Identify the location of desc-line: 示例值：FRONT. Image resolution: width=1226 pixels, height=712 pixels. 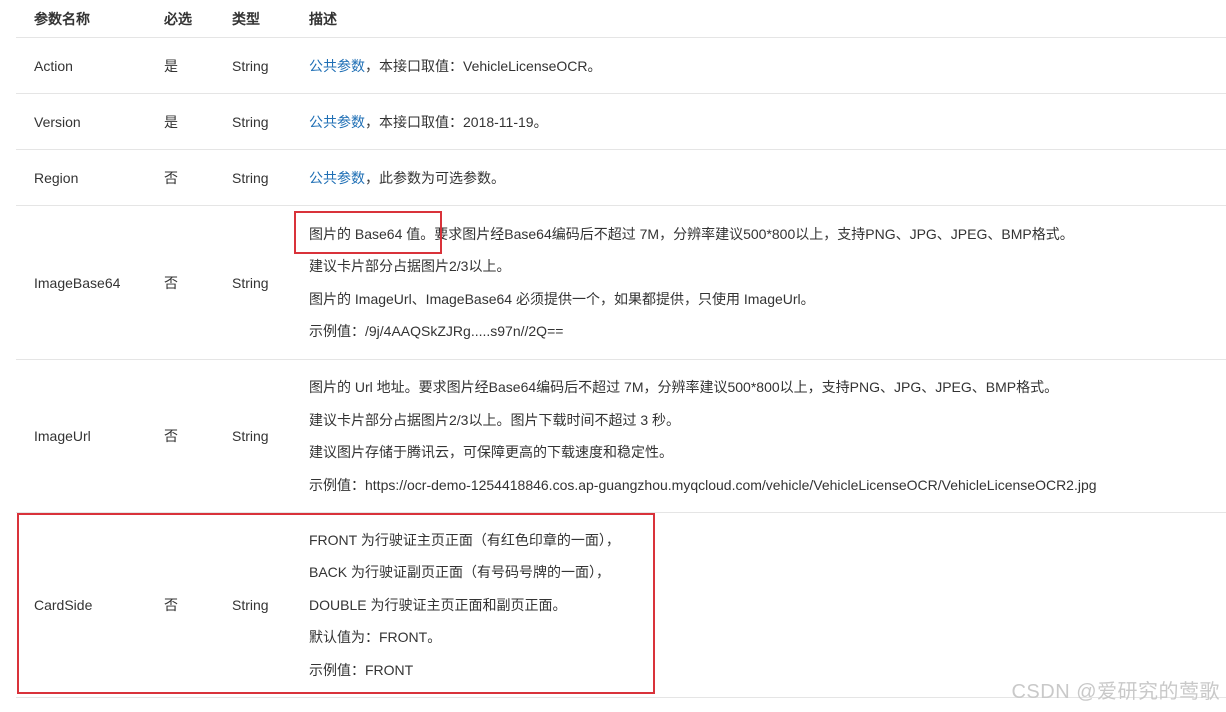
(361, 669).